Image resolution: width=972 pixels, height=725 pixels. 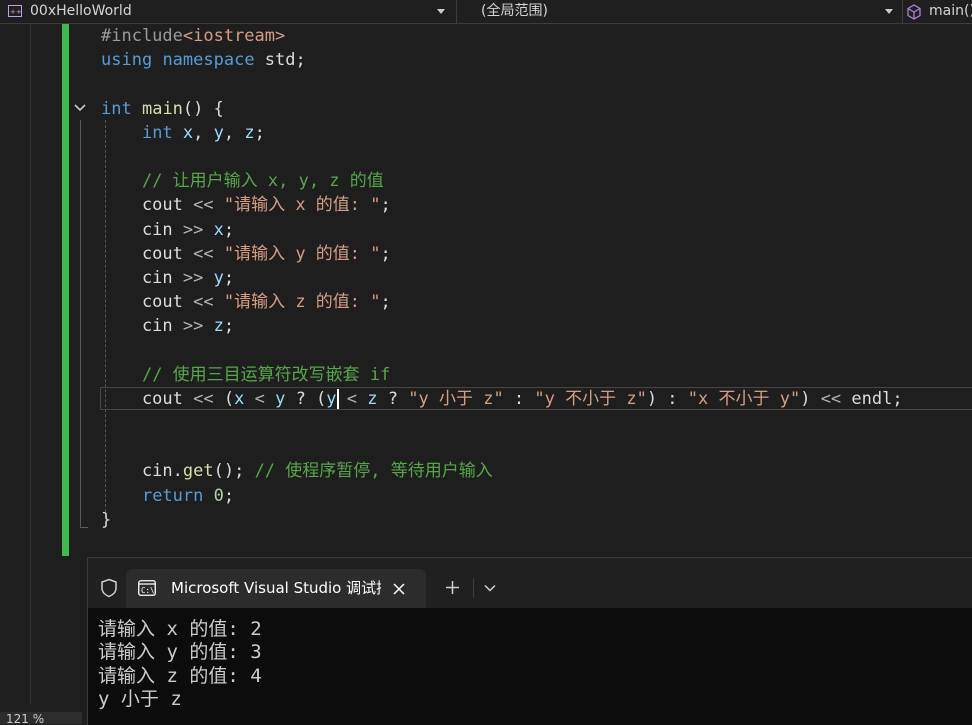 What do you see at coordinates (280, 60) in the screenshot?
I see `code-token: std;` at bounding box center [280, 60].